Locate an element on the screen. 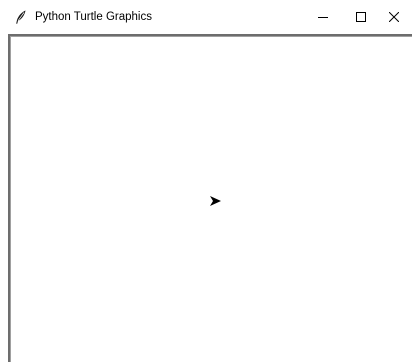  close-icon is located at coordinates (394, 16).